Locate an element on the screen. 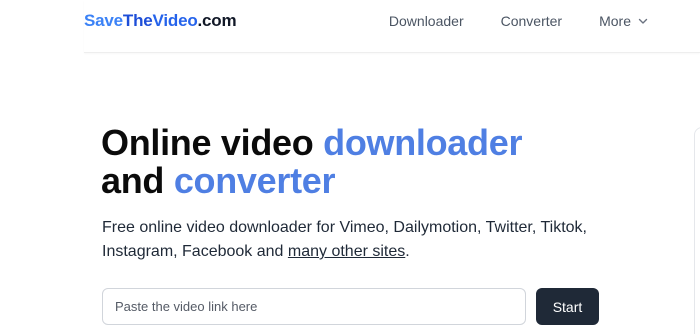 The image size is (700, 334). hero-title: Online video downloader and converter is located at coordinates (311, 162).